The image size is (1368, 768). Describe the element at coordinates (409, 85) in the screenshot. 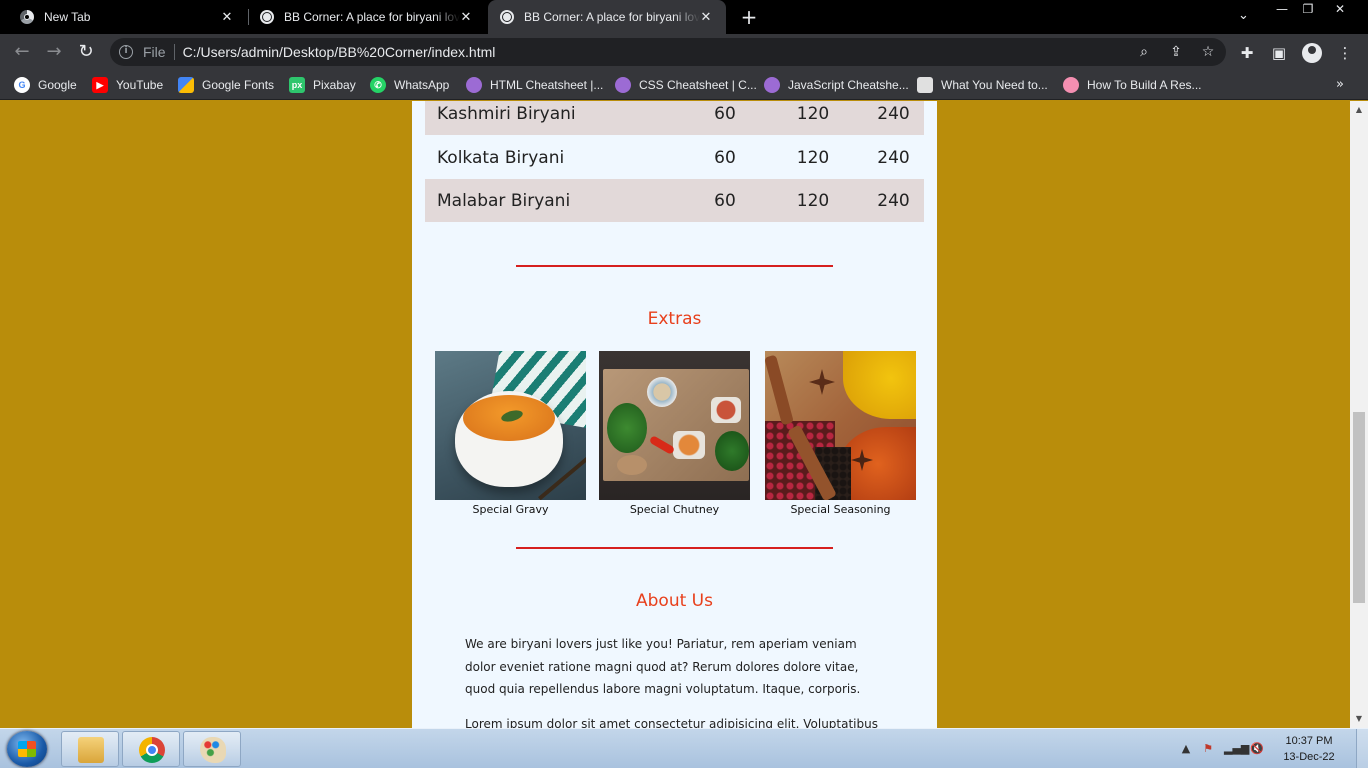

I see `bookmark-whatsapp: ✆ WhatsApp` at that location.